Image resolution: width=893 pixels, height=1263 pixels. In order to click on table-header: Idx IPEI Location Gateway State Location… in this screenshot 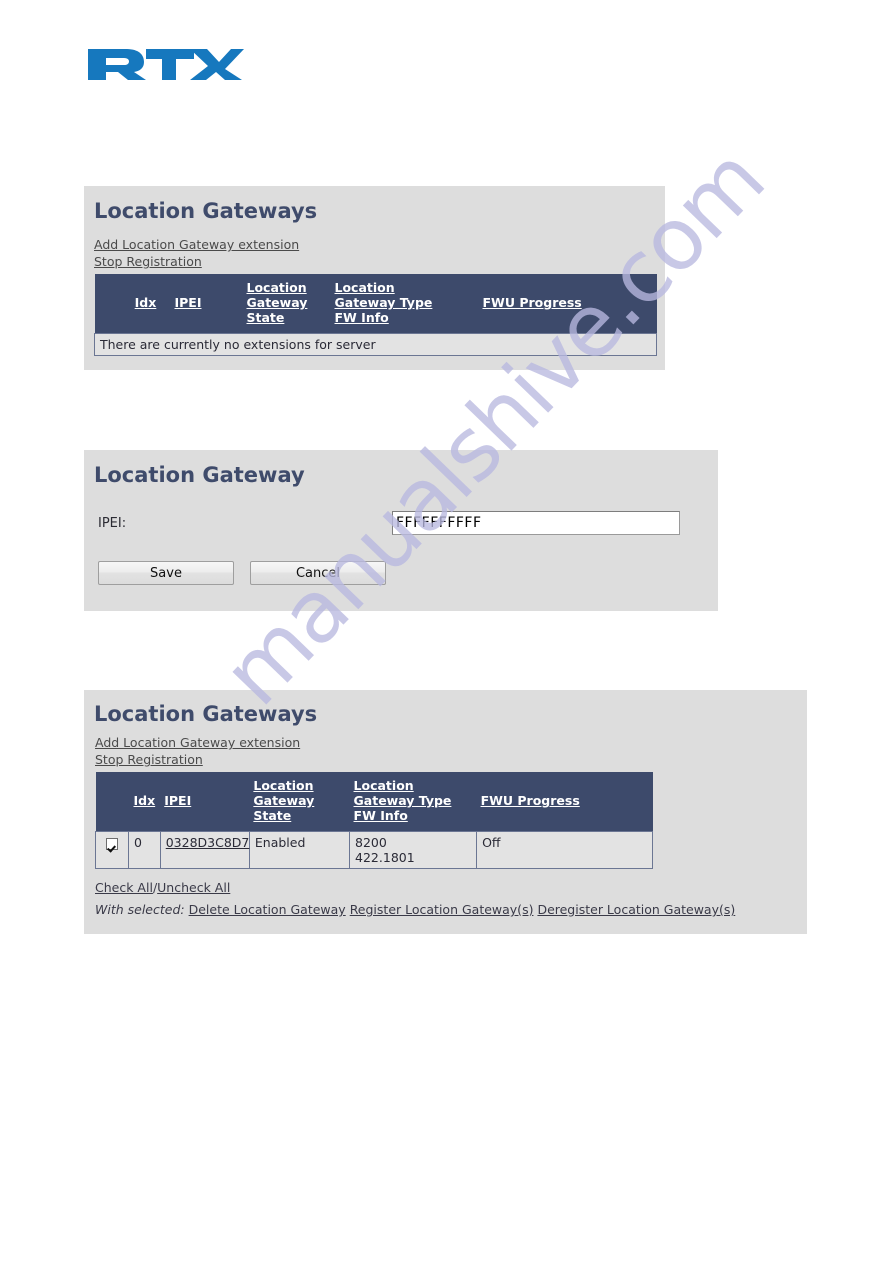, I will do `click(375, 304)`.